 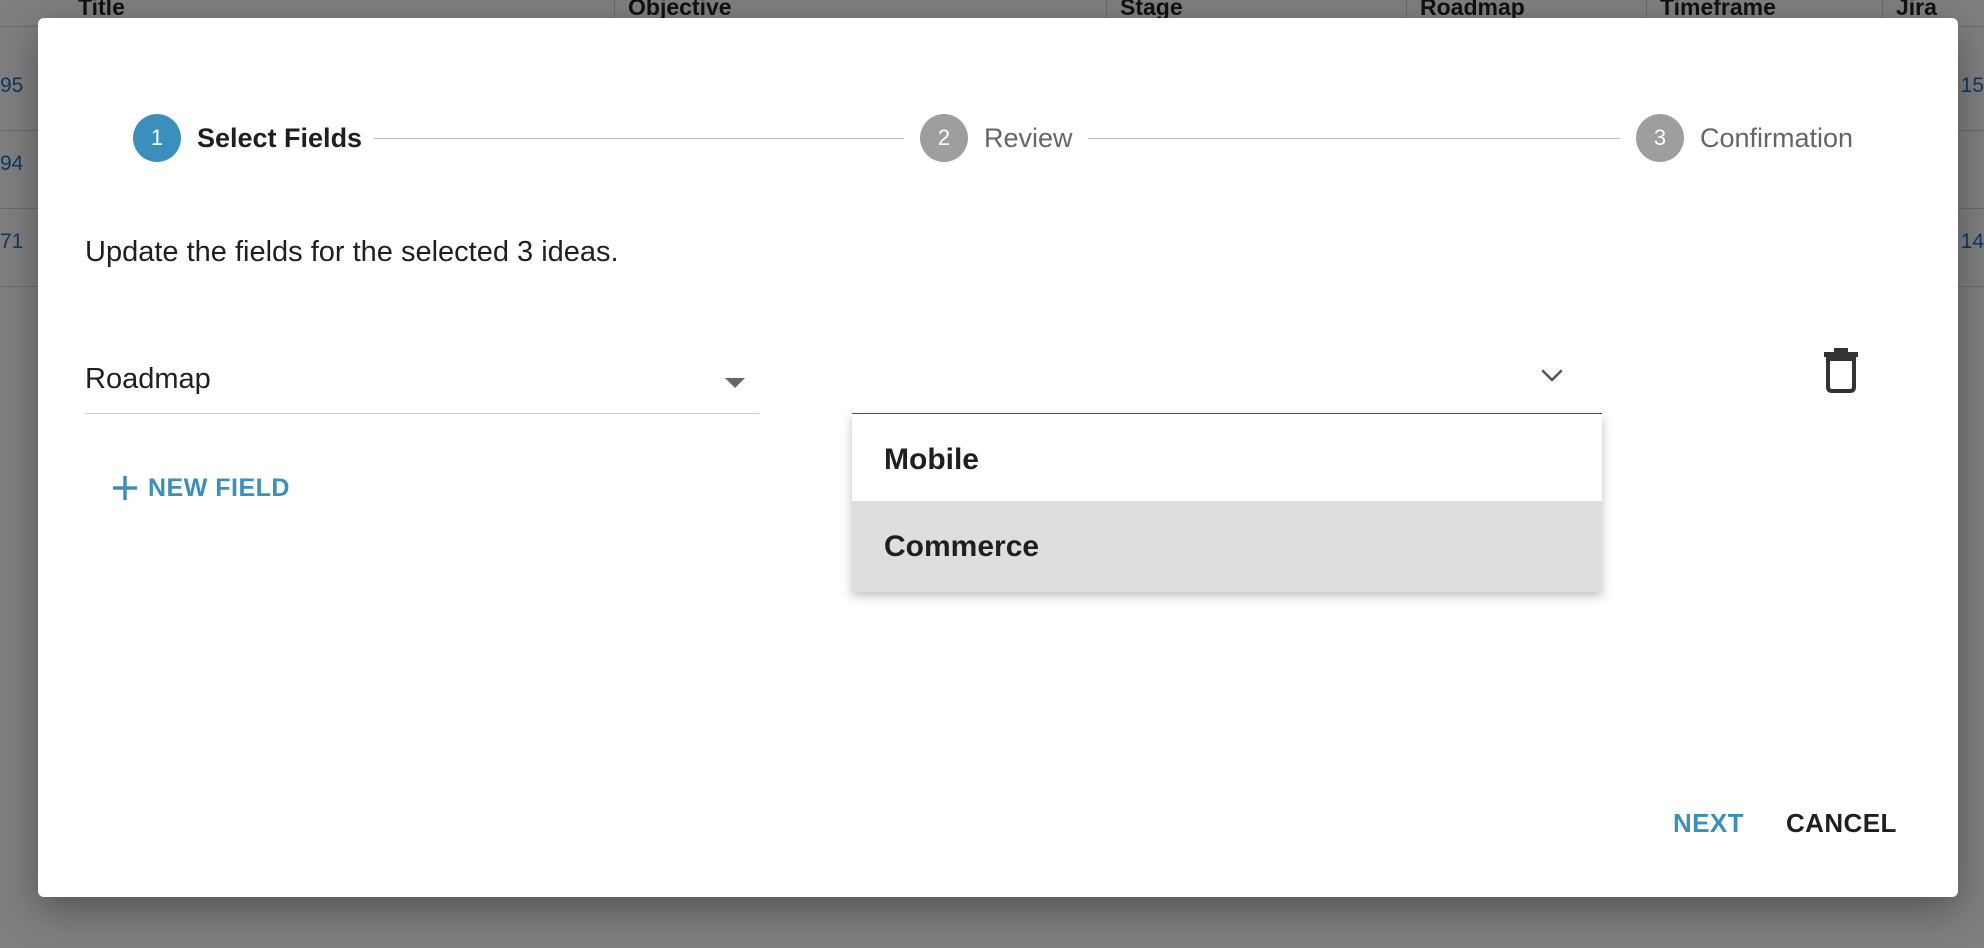 I want to click on value-select, so click(x=1227, y=379).